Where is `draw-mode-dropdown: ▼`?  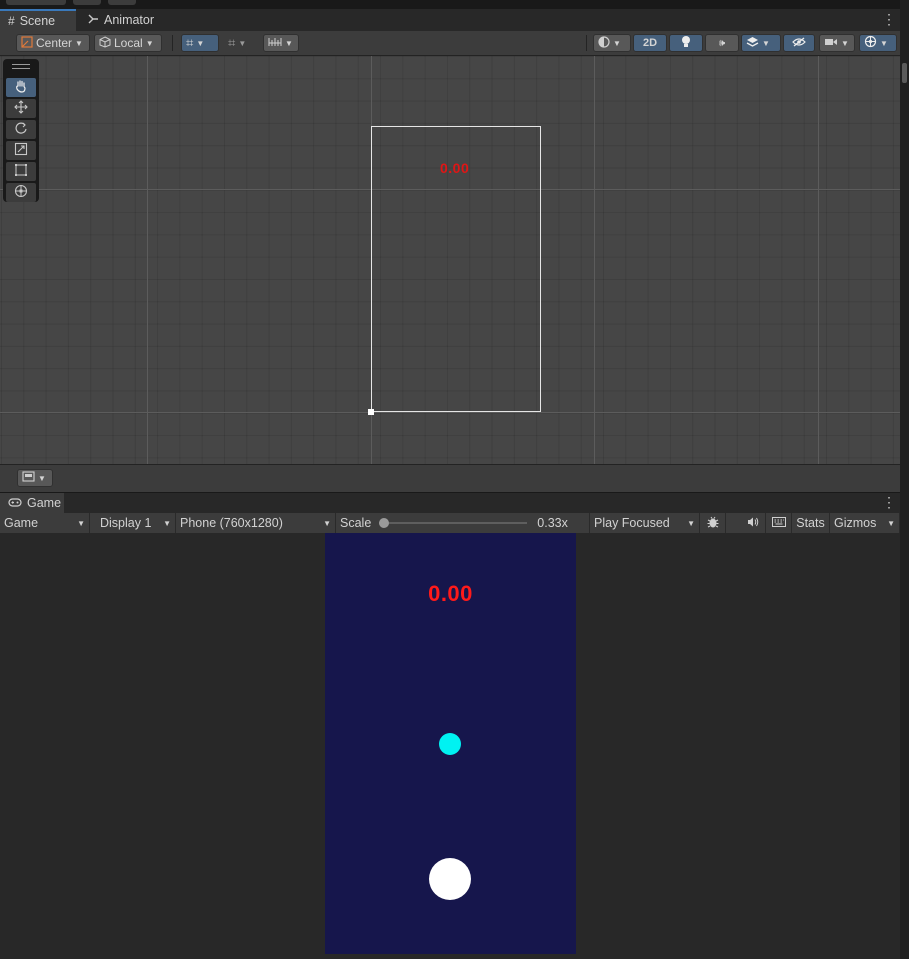
draw-mode-dropdown: ▼ is located at coordinates (612, 43).